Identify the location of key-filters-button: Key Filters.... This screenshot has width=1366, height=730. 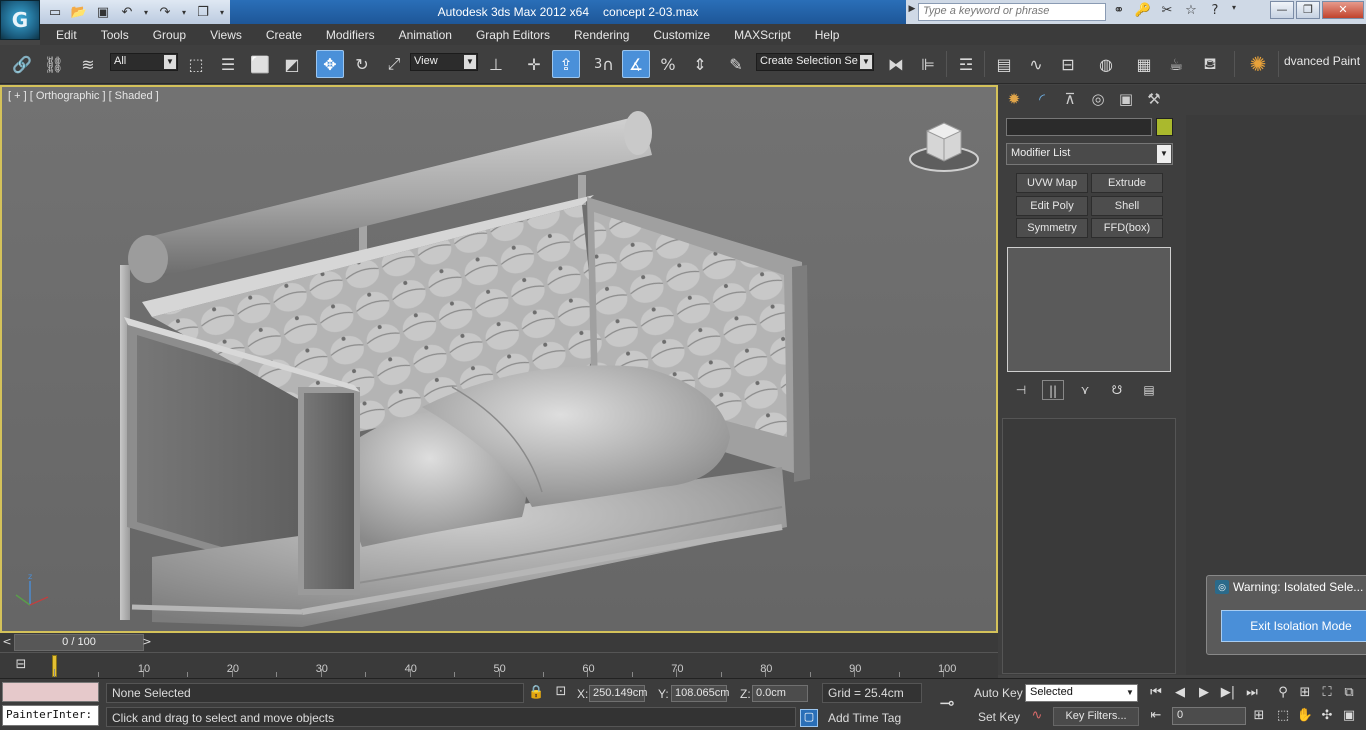
(1096, 716).